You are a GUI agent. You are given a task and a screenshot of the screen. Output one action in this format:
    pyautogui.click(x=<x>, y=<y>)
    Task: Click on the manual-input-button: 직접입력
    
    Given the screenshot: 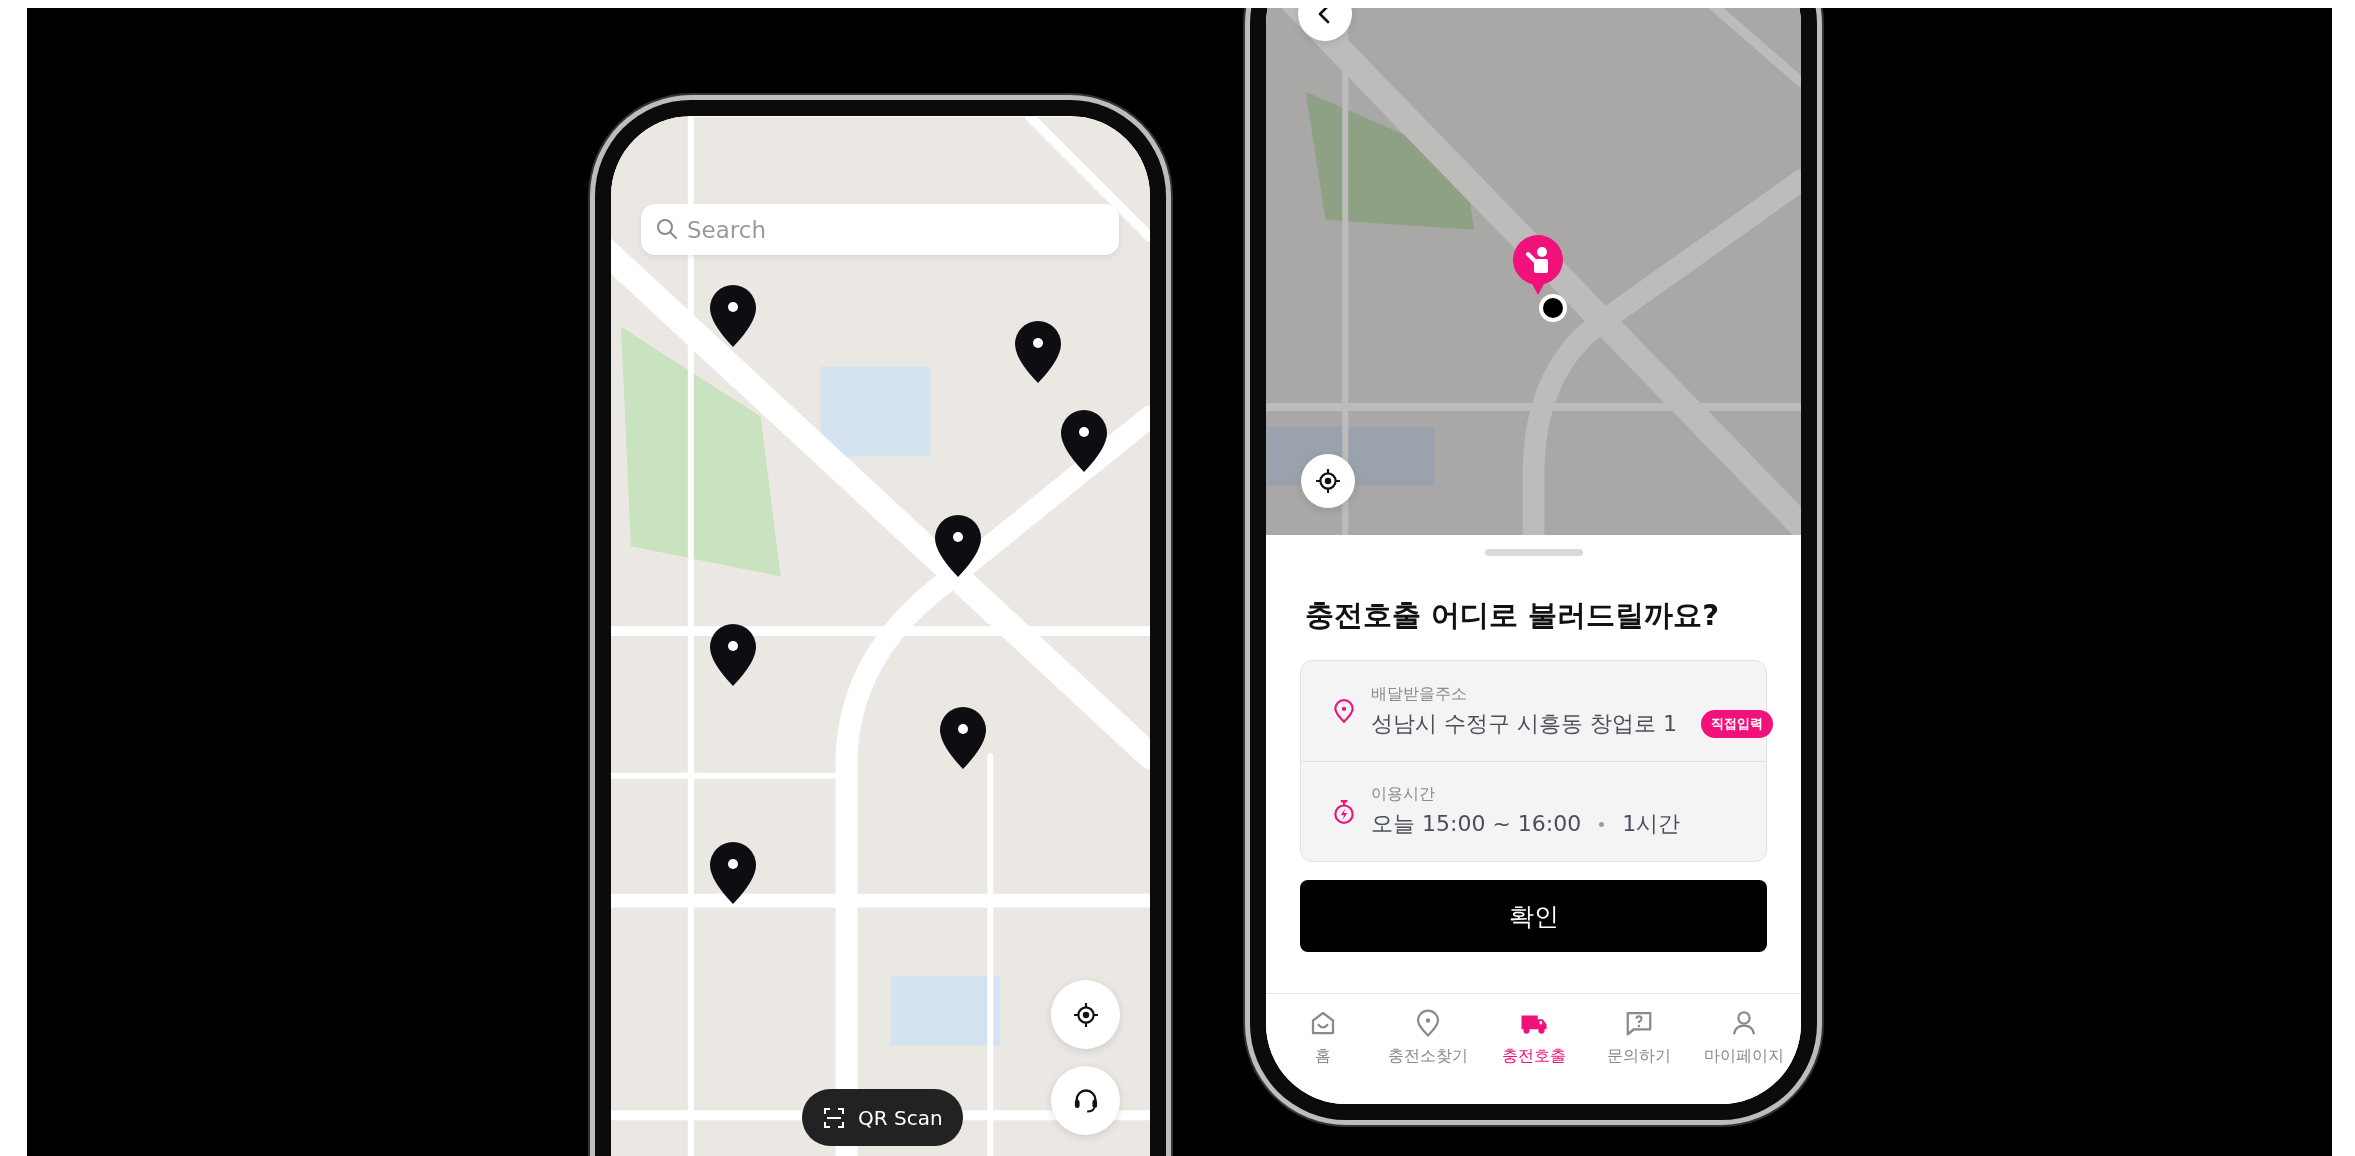 What is the action you would take?
    pyautogui.click(x=1737, y=723)
    